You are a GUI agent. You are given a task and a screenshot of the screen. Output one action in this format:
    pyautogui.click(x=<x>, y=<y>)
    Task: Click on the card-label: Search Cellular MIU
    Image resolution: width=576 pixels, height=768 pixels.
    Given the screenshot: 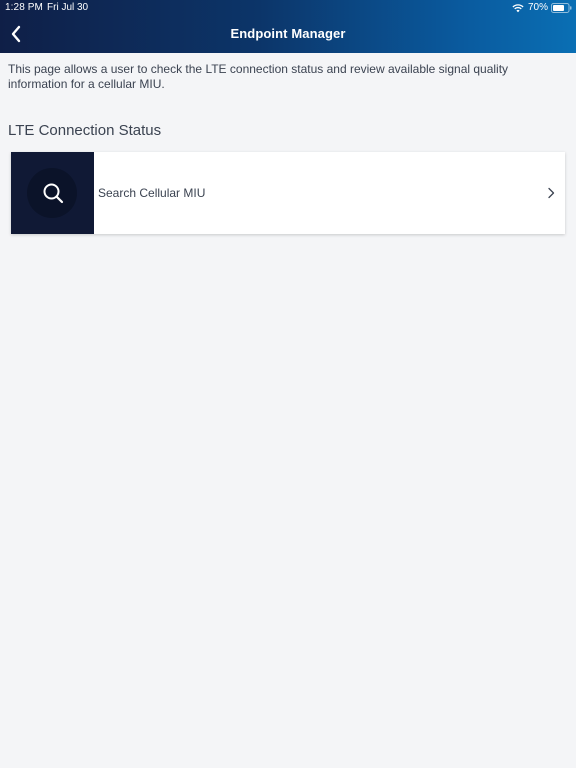 What is the action you would take?
    pyautogui.click(x=152, y=193)
    